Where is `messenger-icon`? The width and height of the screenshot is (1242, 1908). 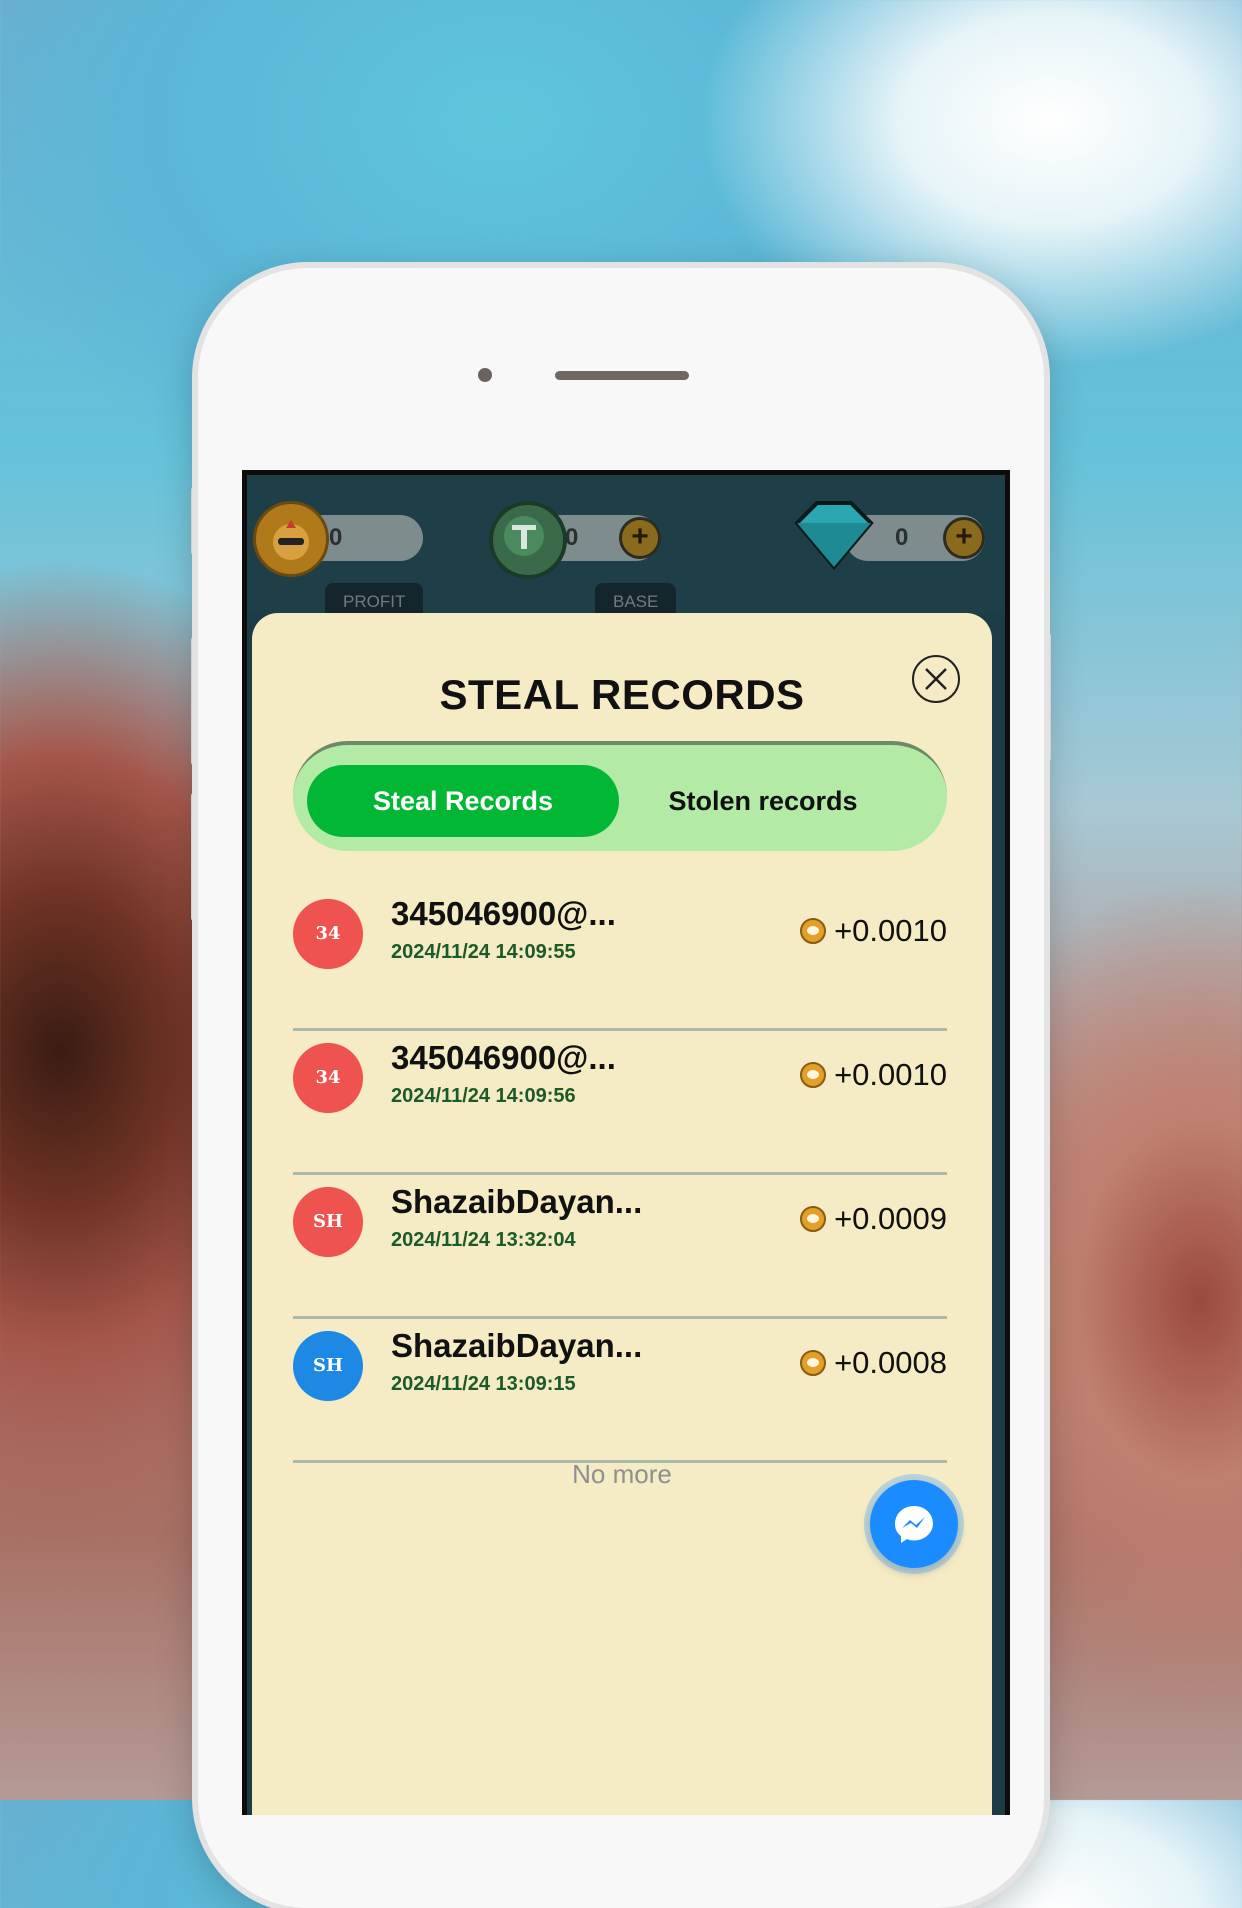
messenger-icon is located at coordinates (914, 1524).